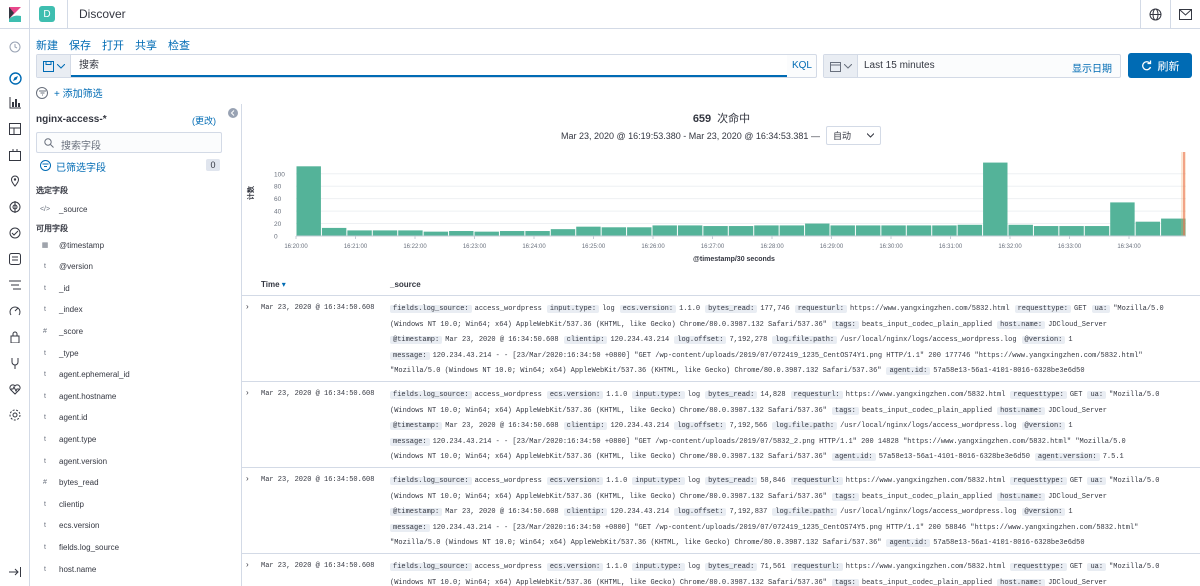 The image size is (1200, 586). I want to click on top-menu: 新建 保存 打开 共享 检查, so click(113, 45).